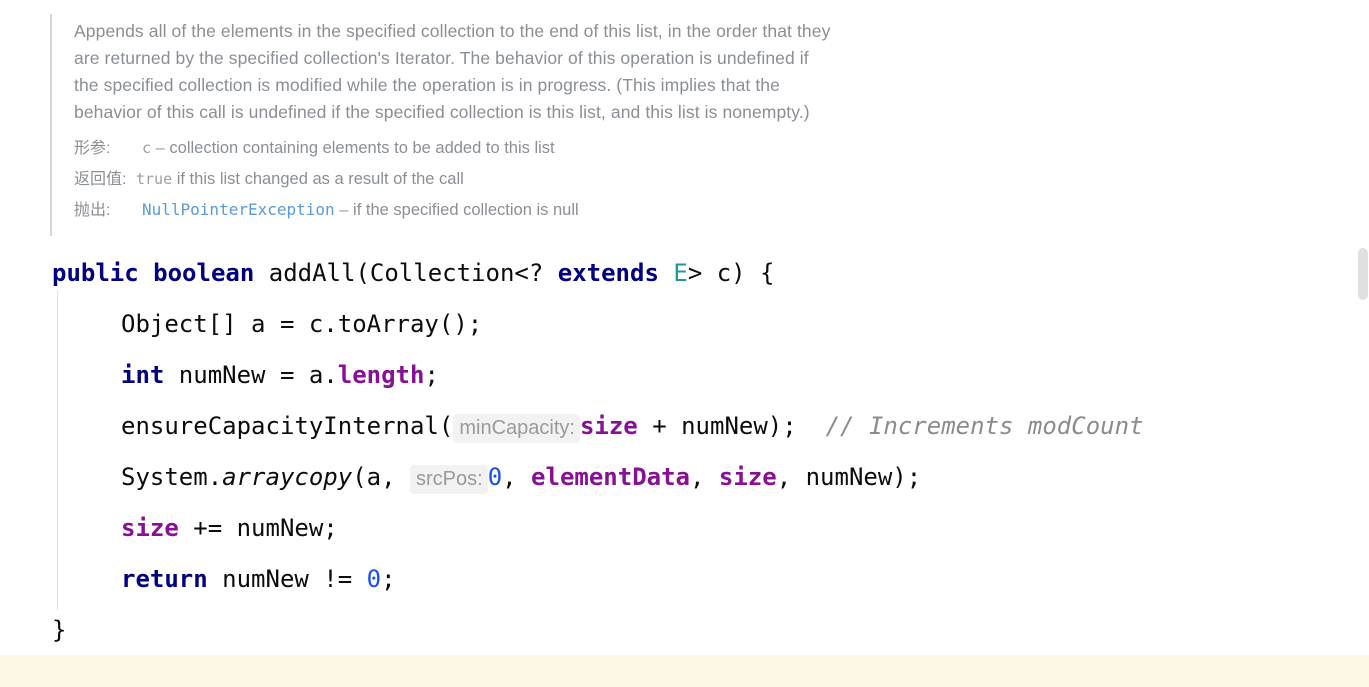  I want to click on javadoc-returns-code: true, so click(154, 179).